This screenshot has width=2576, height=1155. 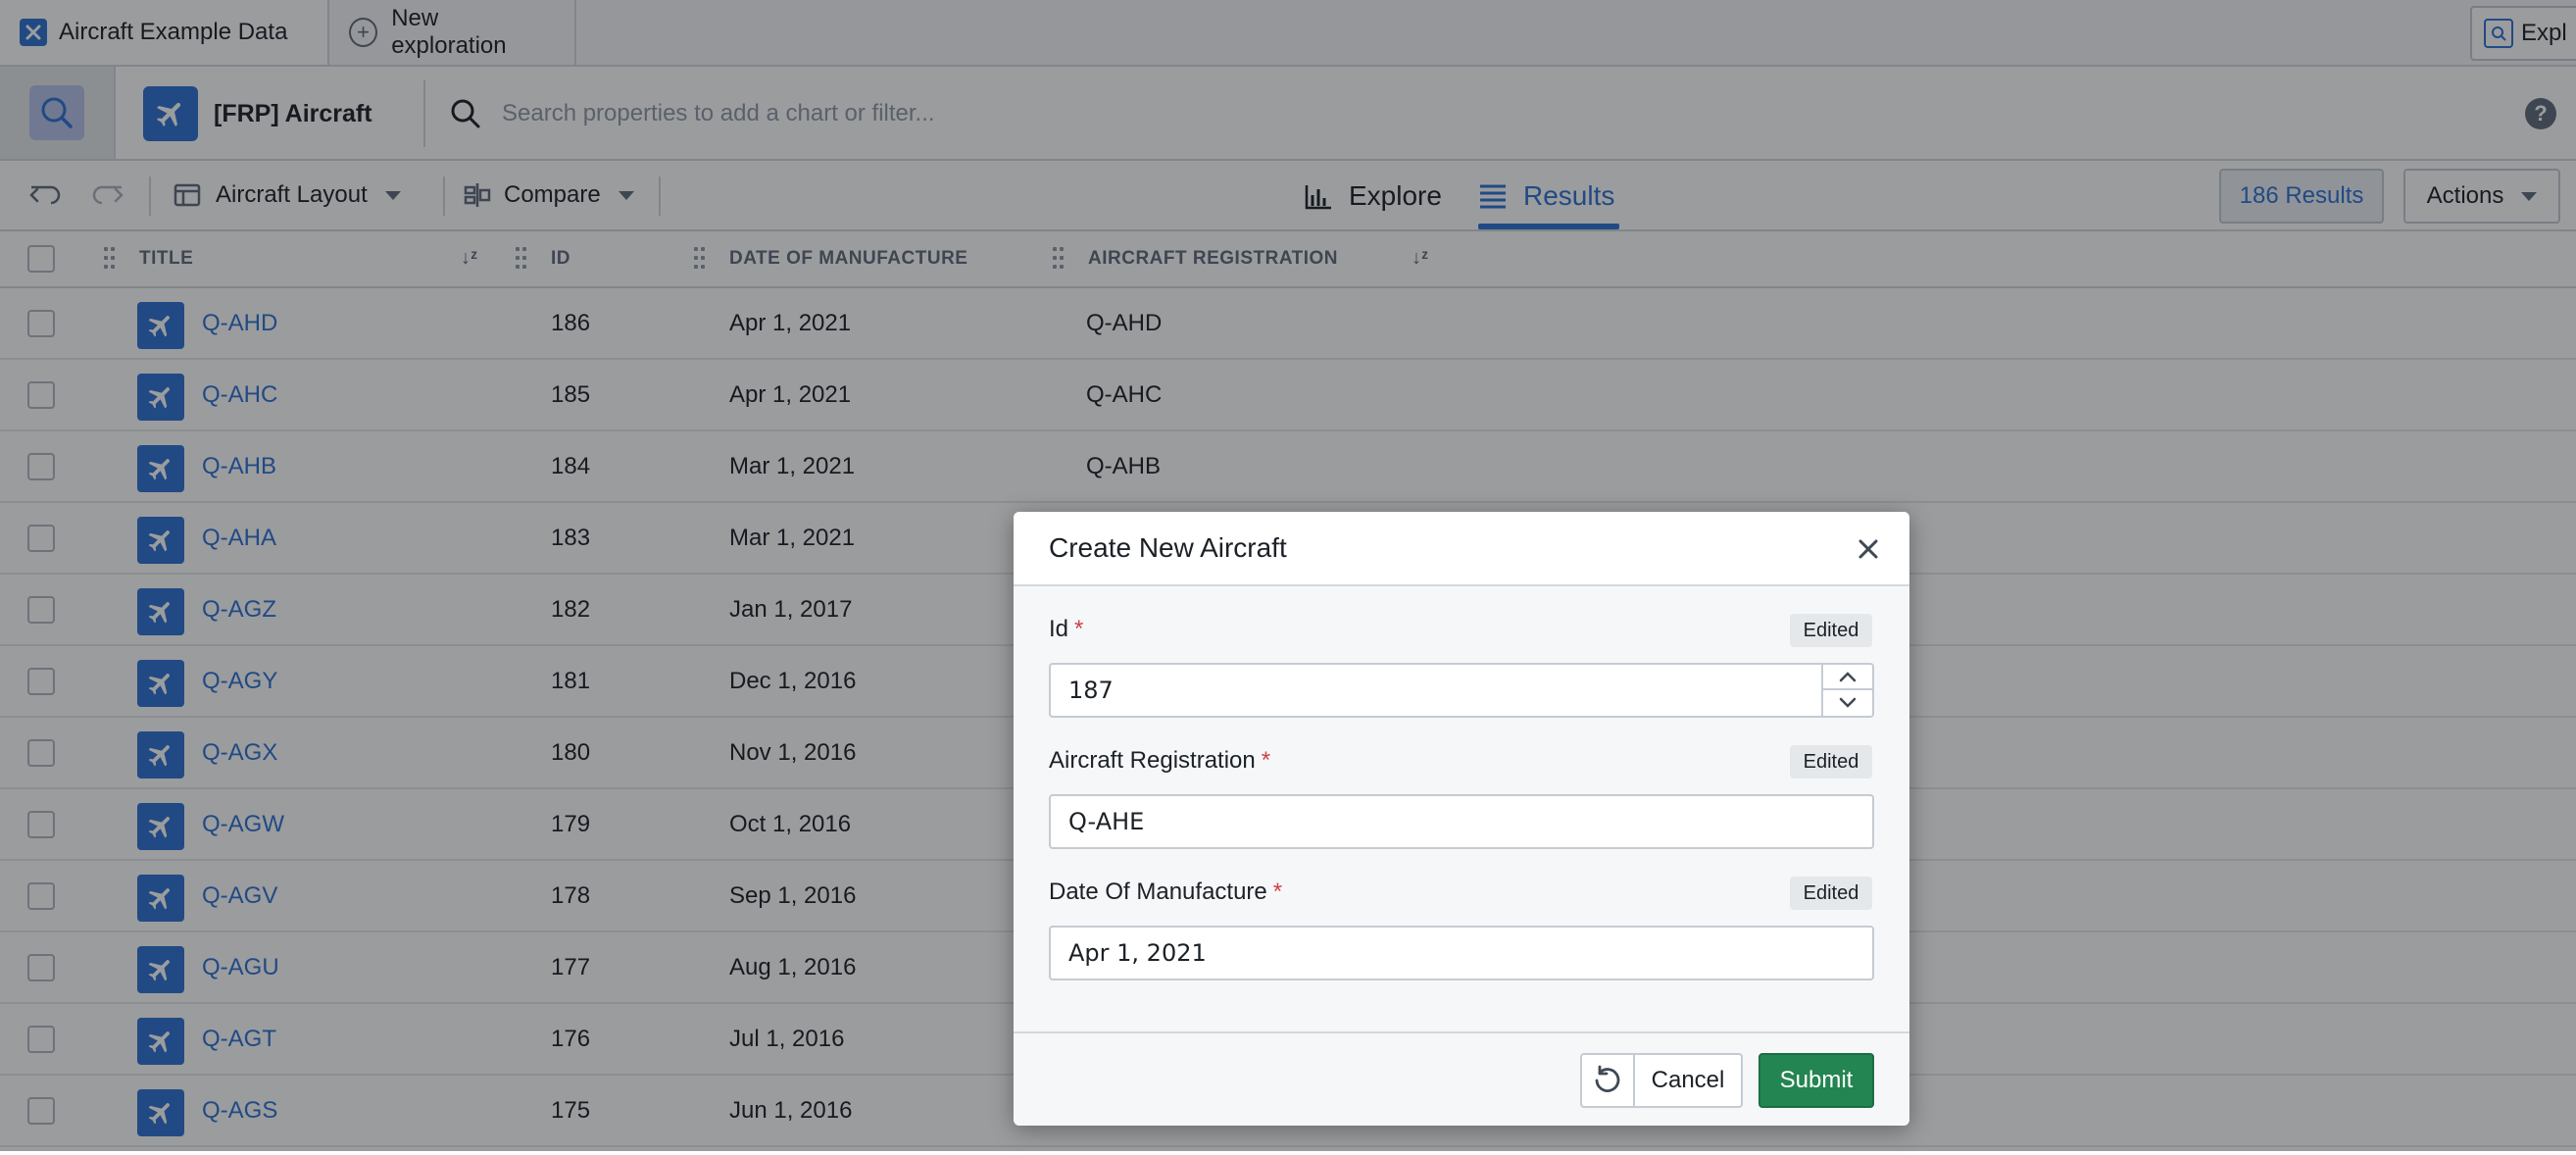 I want to click on close-icon, so click(x=1868, y=549).